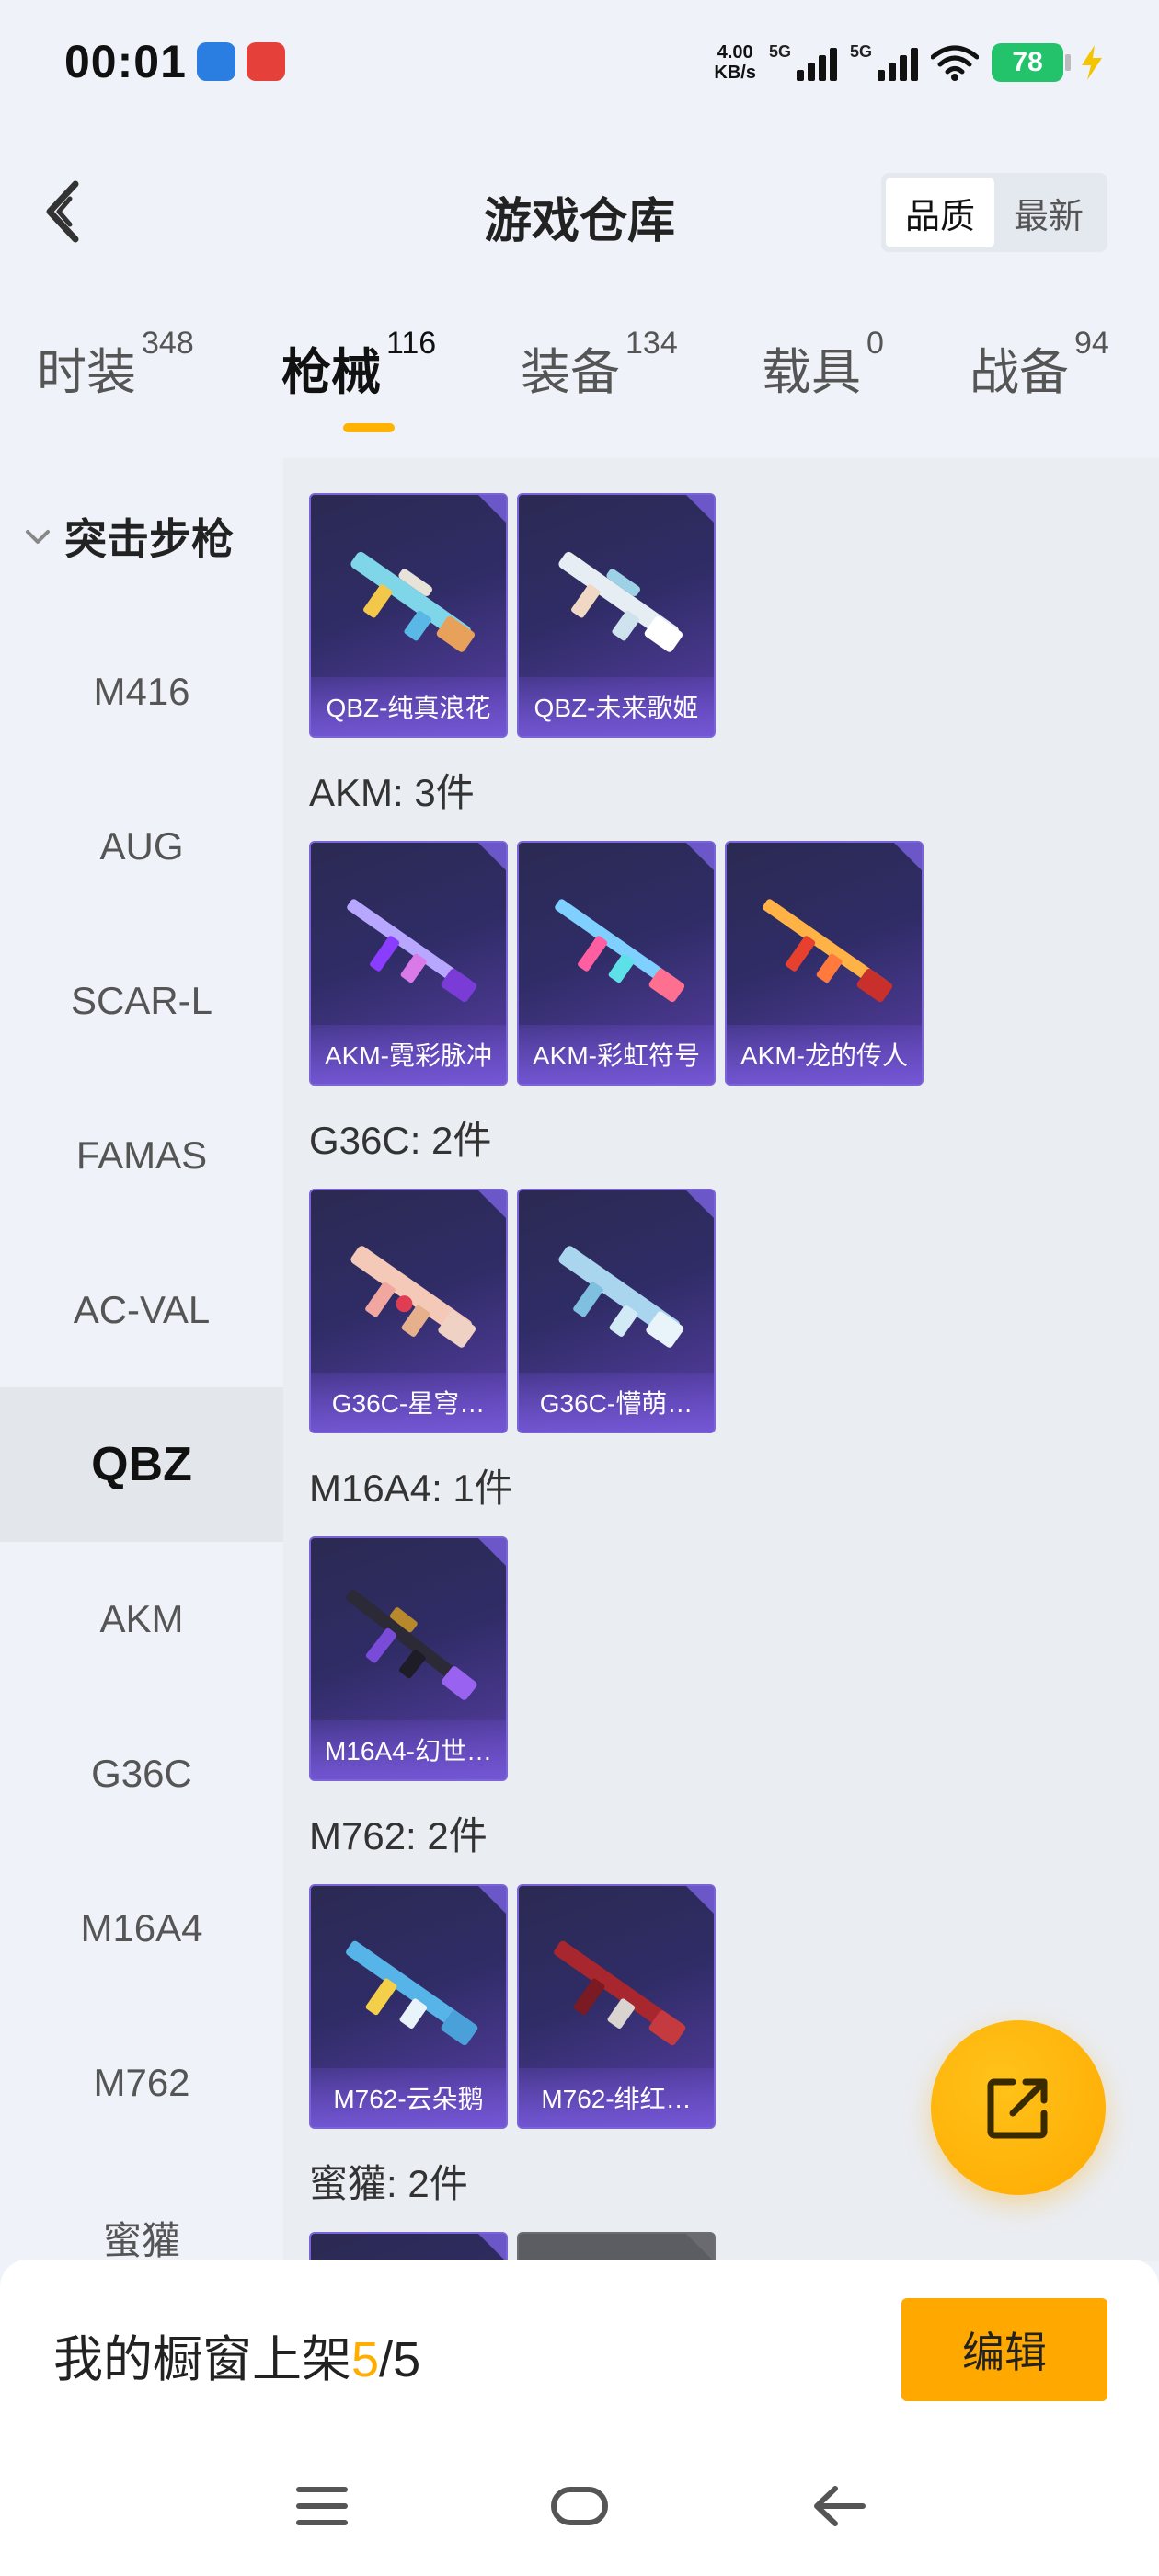 The image size is (1159, 2576). What do you see at coordinates (141, 846) in the screenshot?
I see `sidebar-item-aug: AUG` at bounding box center [141, 846].